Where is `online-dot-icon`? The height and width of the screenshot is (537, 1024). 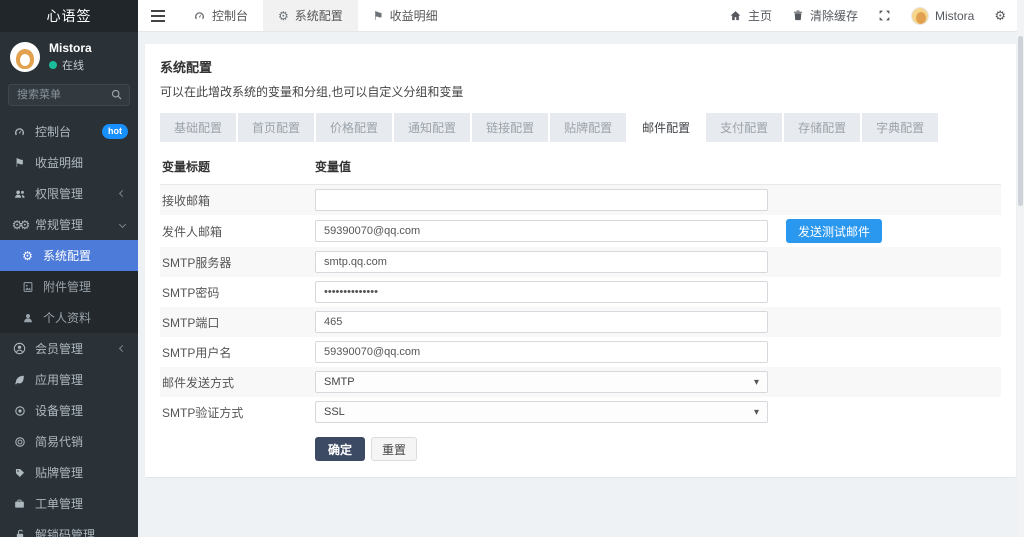 online-dot-icon is located at coordinates (53, 65).